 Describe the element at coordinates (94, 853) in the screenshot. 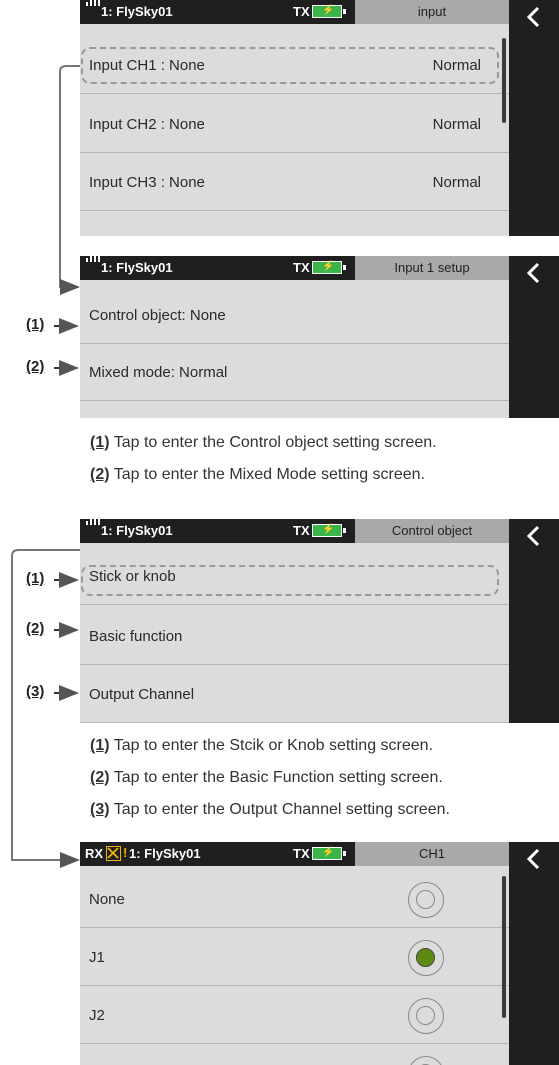

I see `rx-label: RX` at that location.